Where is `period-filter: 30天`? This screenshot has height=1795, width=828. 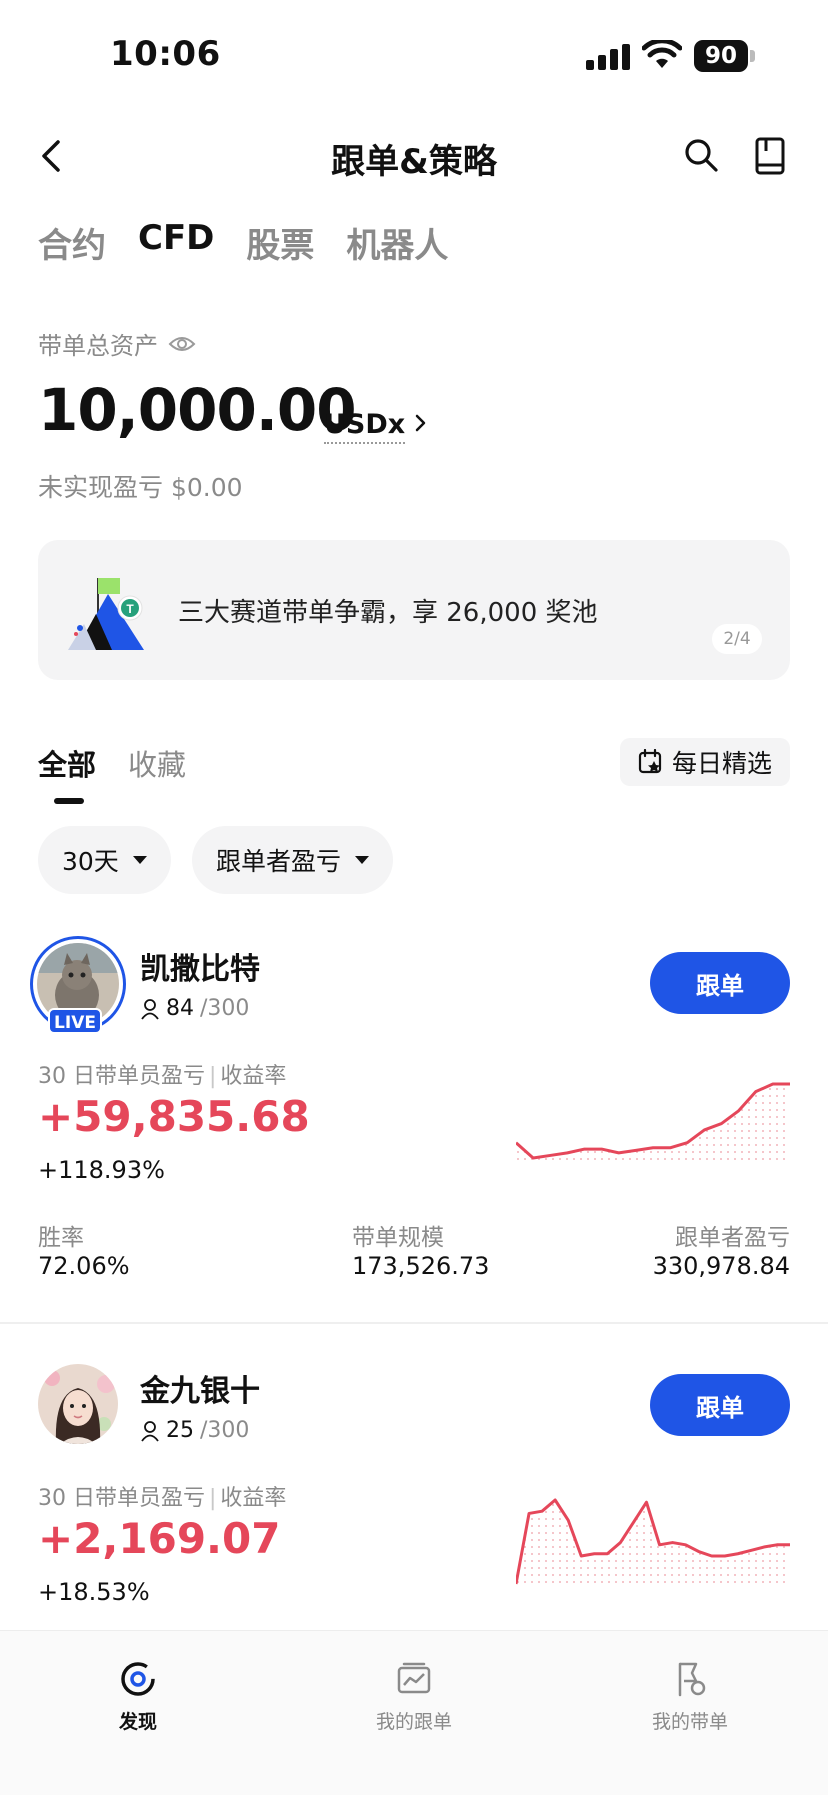 period-filter: 30天 is located at coordinates (104, 860).